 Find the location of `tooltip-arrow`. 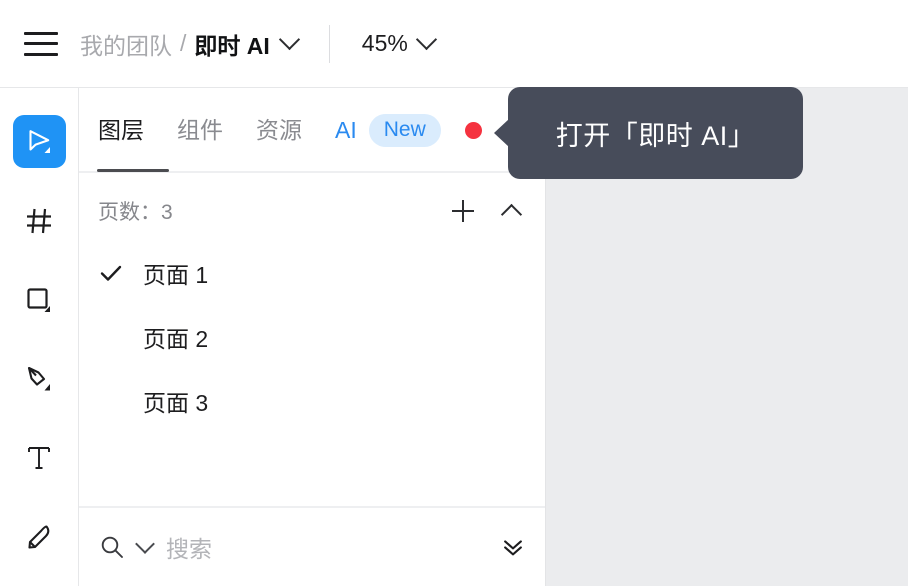

tooltip-arrow is located at coordinates (501, 133).